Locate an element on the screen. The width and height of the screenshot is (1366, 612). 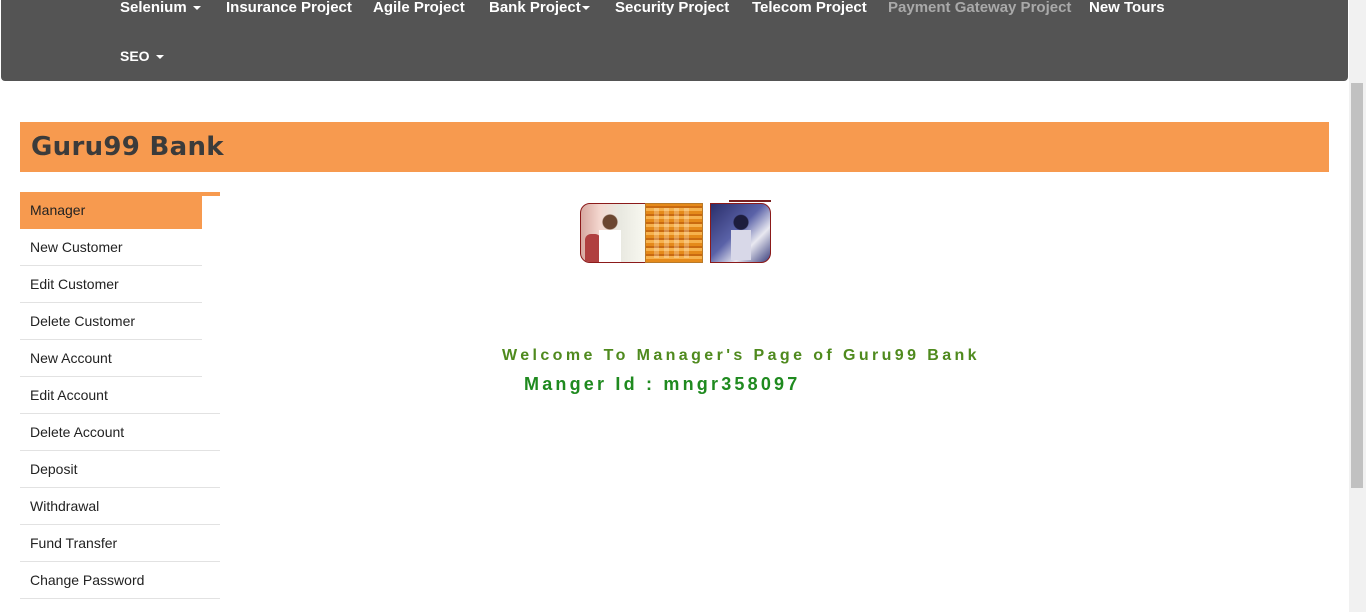
sidebar-item-label: Fund Transfer is located at coordinates (74, 543).